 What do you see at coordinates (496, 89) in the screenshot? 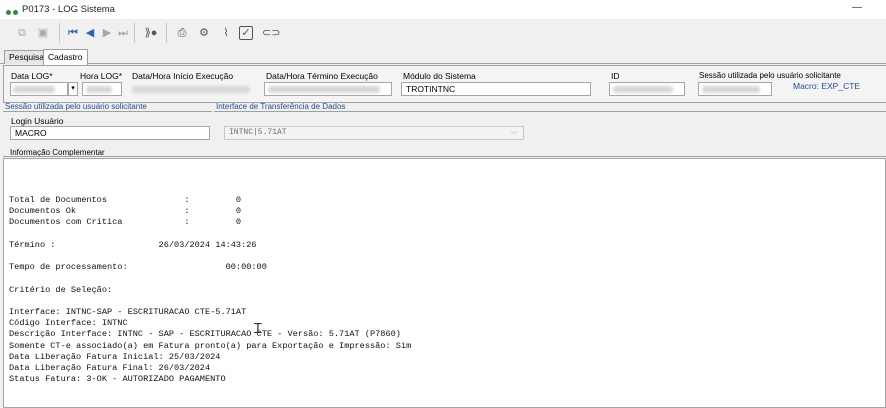
I see `modulo-input: TROTINTNC` at bounding box center [496, 89].